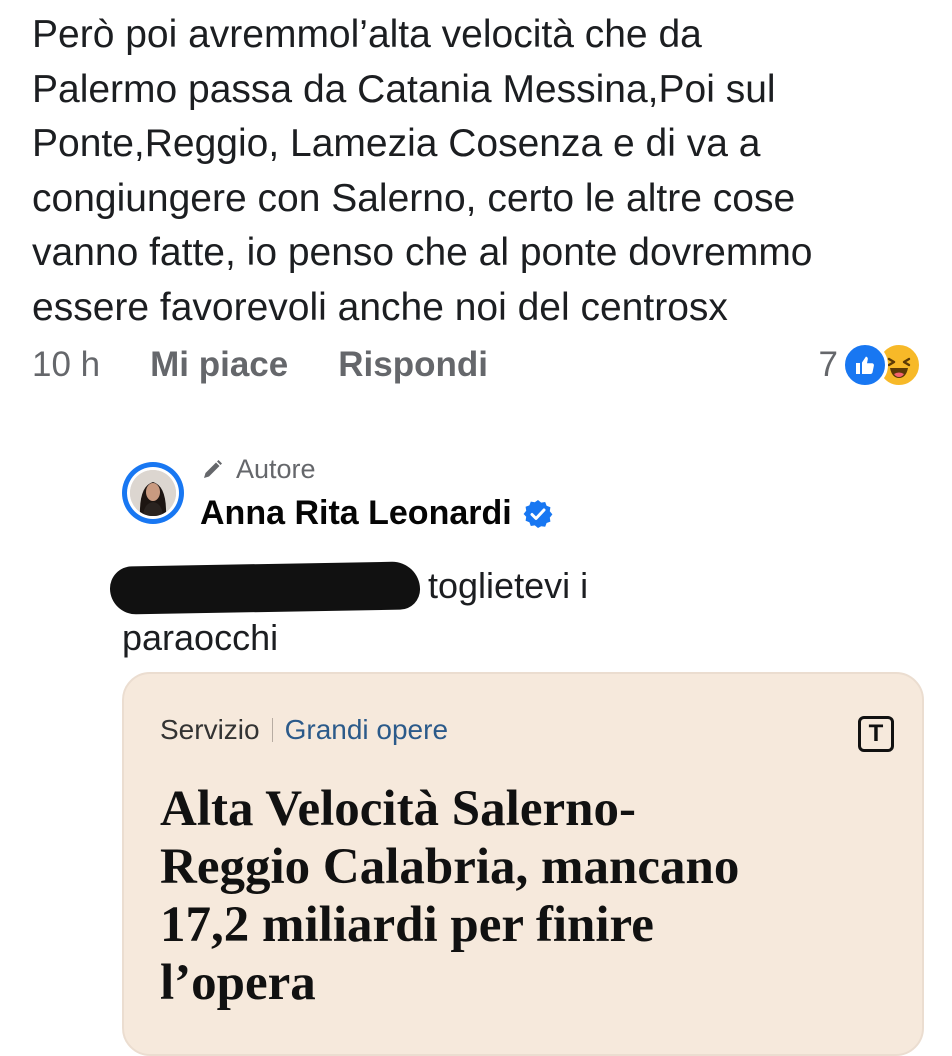 The image size is (952, 1056). I want to click on reply-text-line1: toglietevi i, so click(508, 585).